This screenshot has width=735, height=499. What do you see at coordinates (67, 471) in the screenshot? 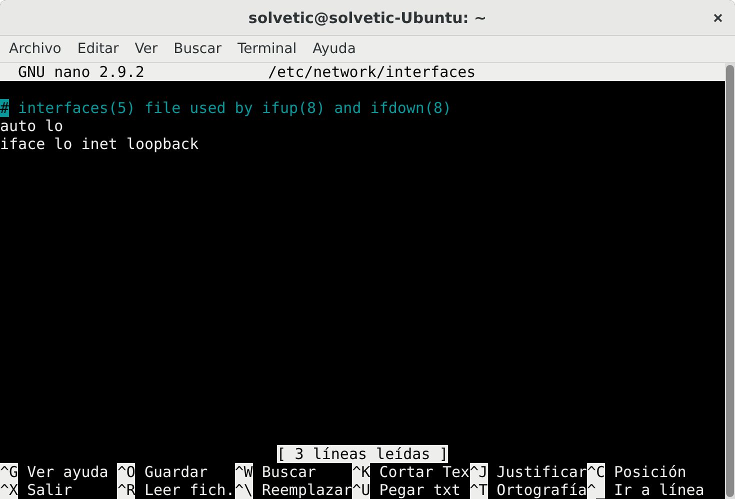
I see `shortcut-label: Ver ayuda` at bounding box center [67, 471].